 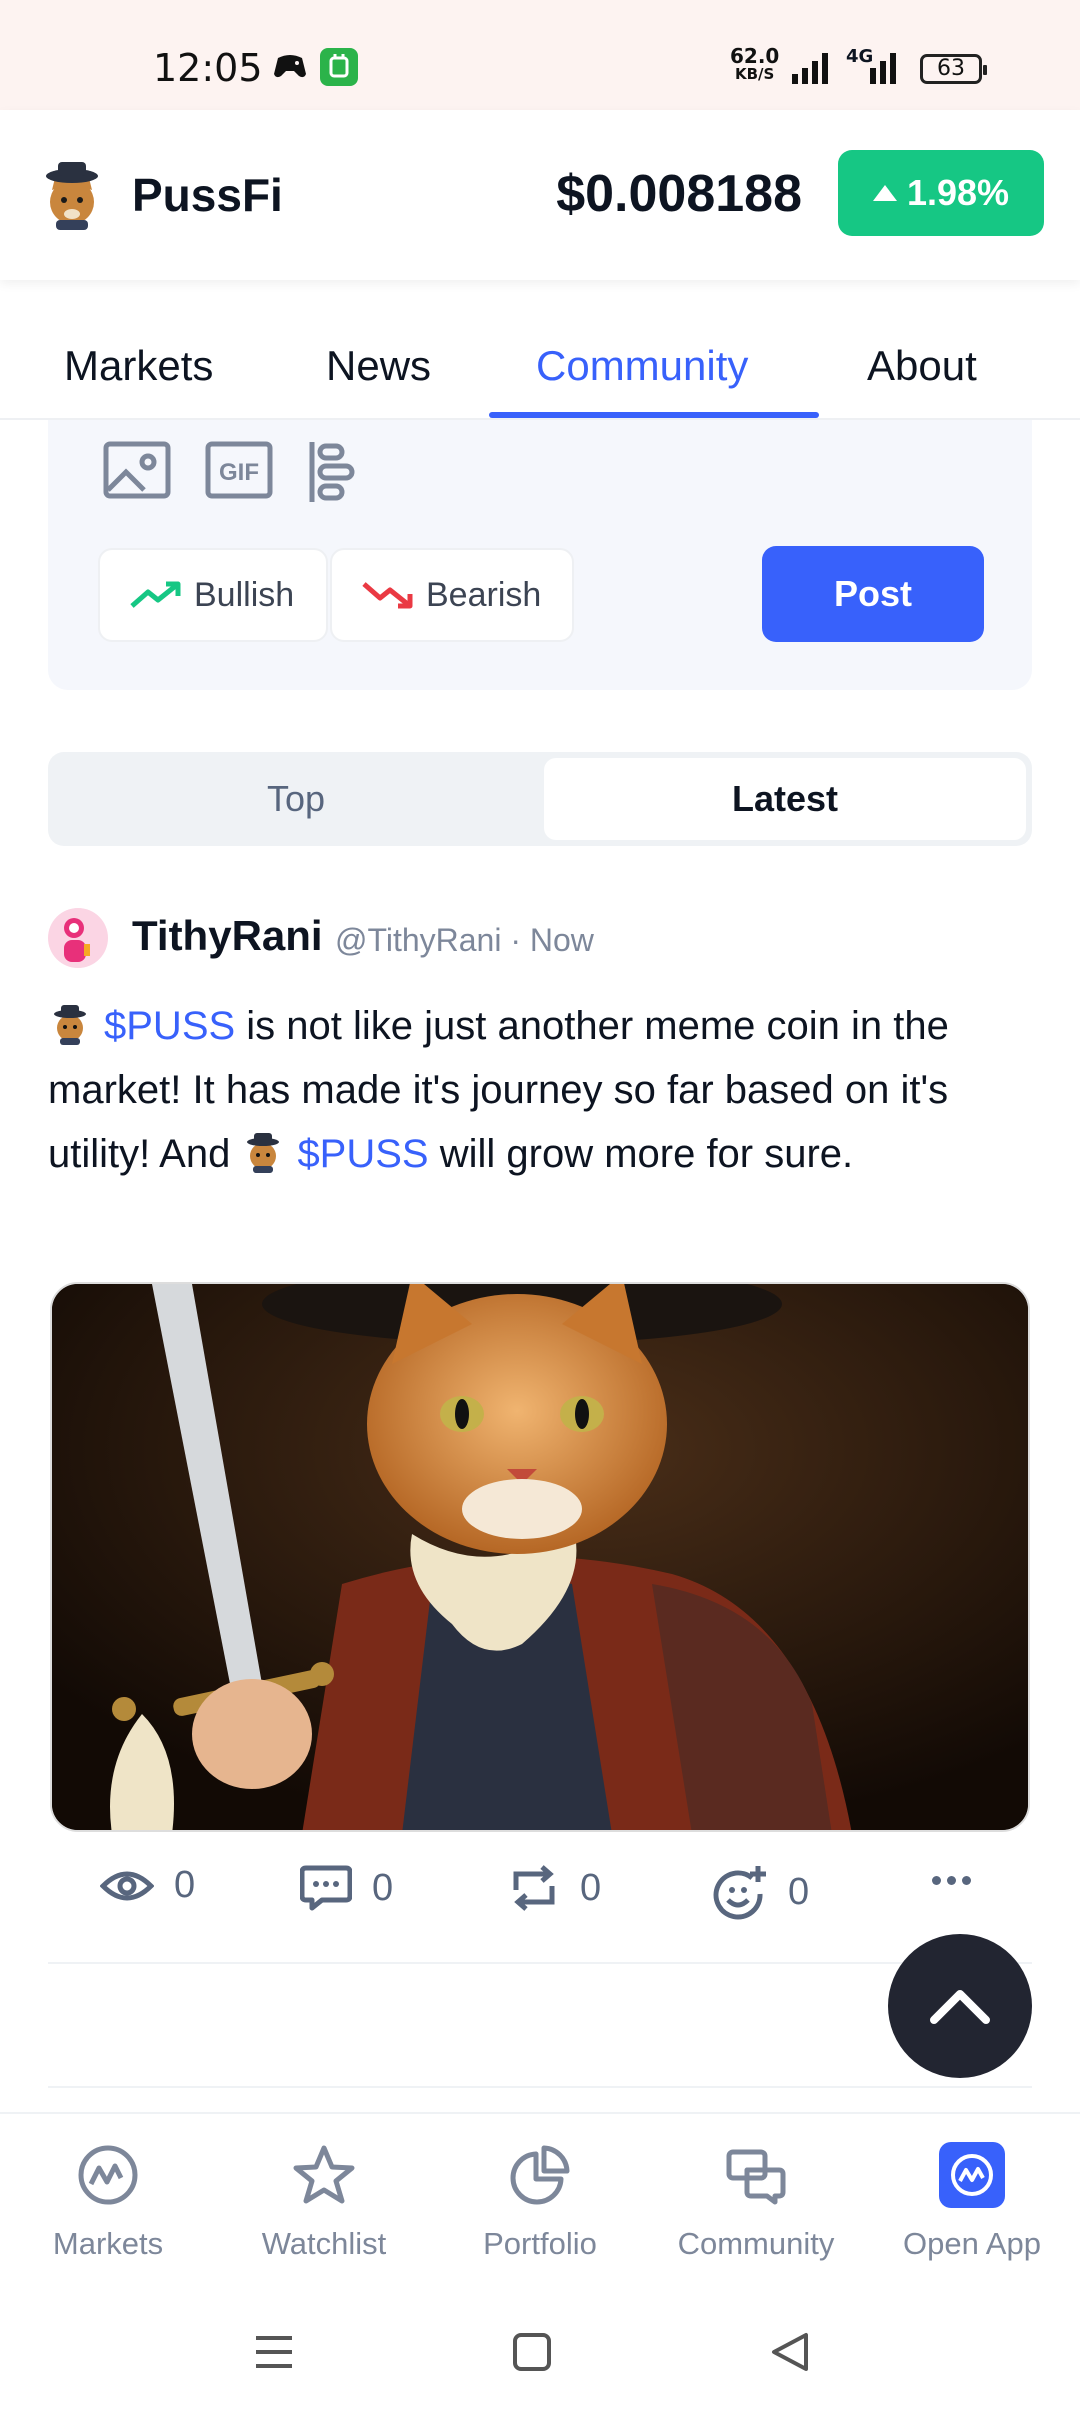 What do you see at coordinates (540, 2175) in the screenshot?
I see `pie-chart-icon` at bounding box center [540, 2175].